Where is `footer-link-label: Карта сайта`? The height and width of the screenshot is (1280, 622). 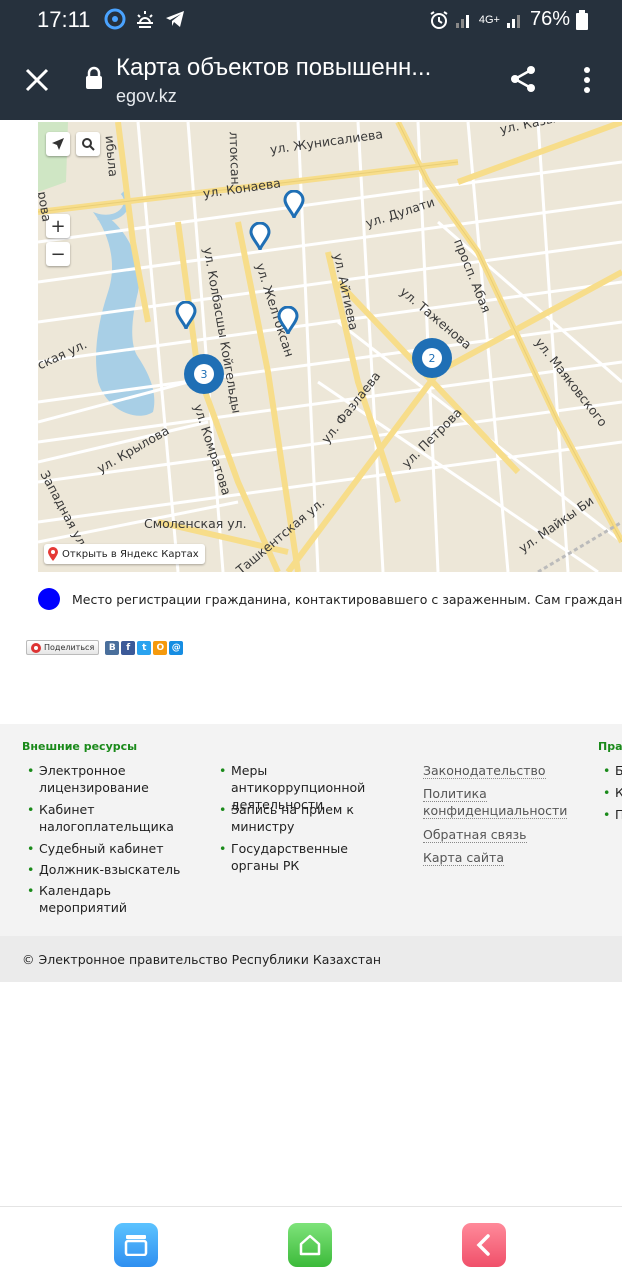 footer-link-label: Карта сайта is located at coordinates (463, 858).